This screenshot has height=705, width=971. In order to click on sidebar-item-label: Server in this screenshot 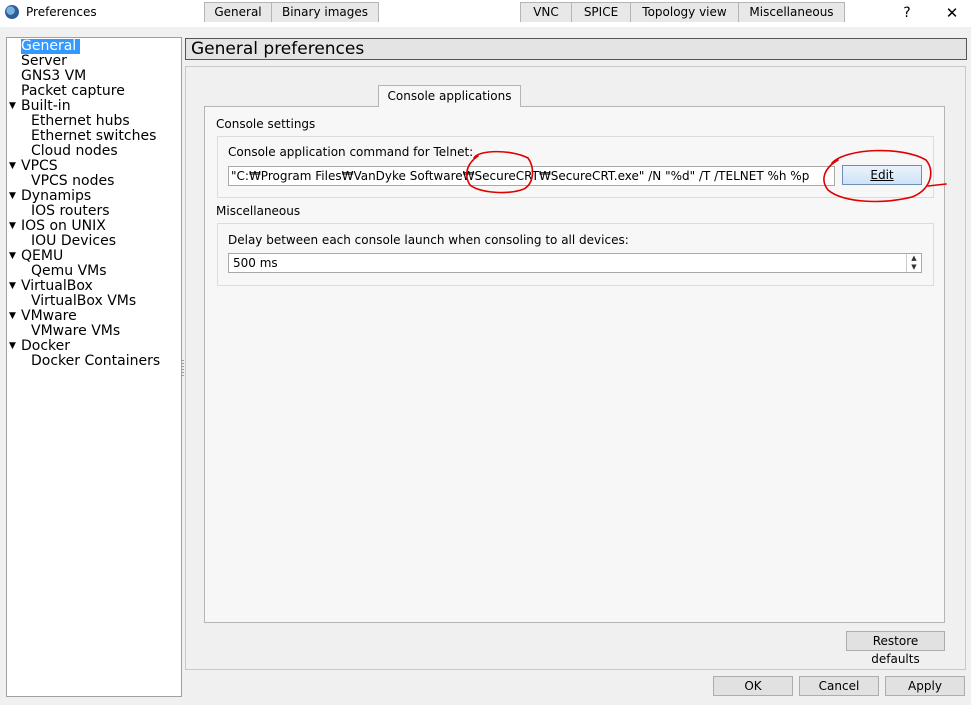, I will do `click(44, 61)`.